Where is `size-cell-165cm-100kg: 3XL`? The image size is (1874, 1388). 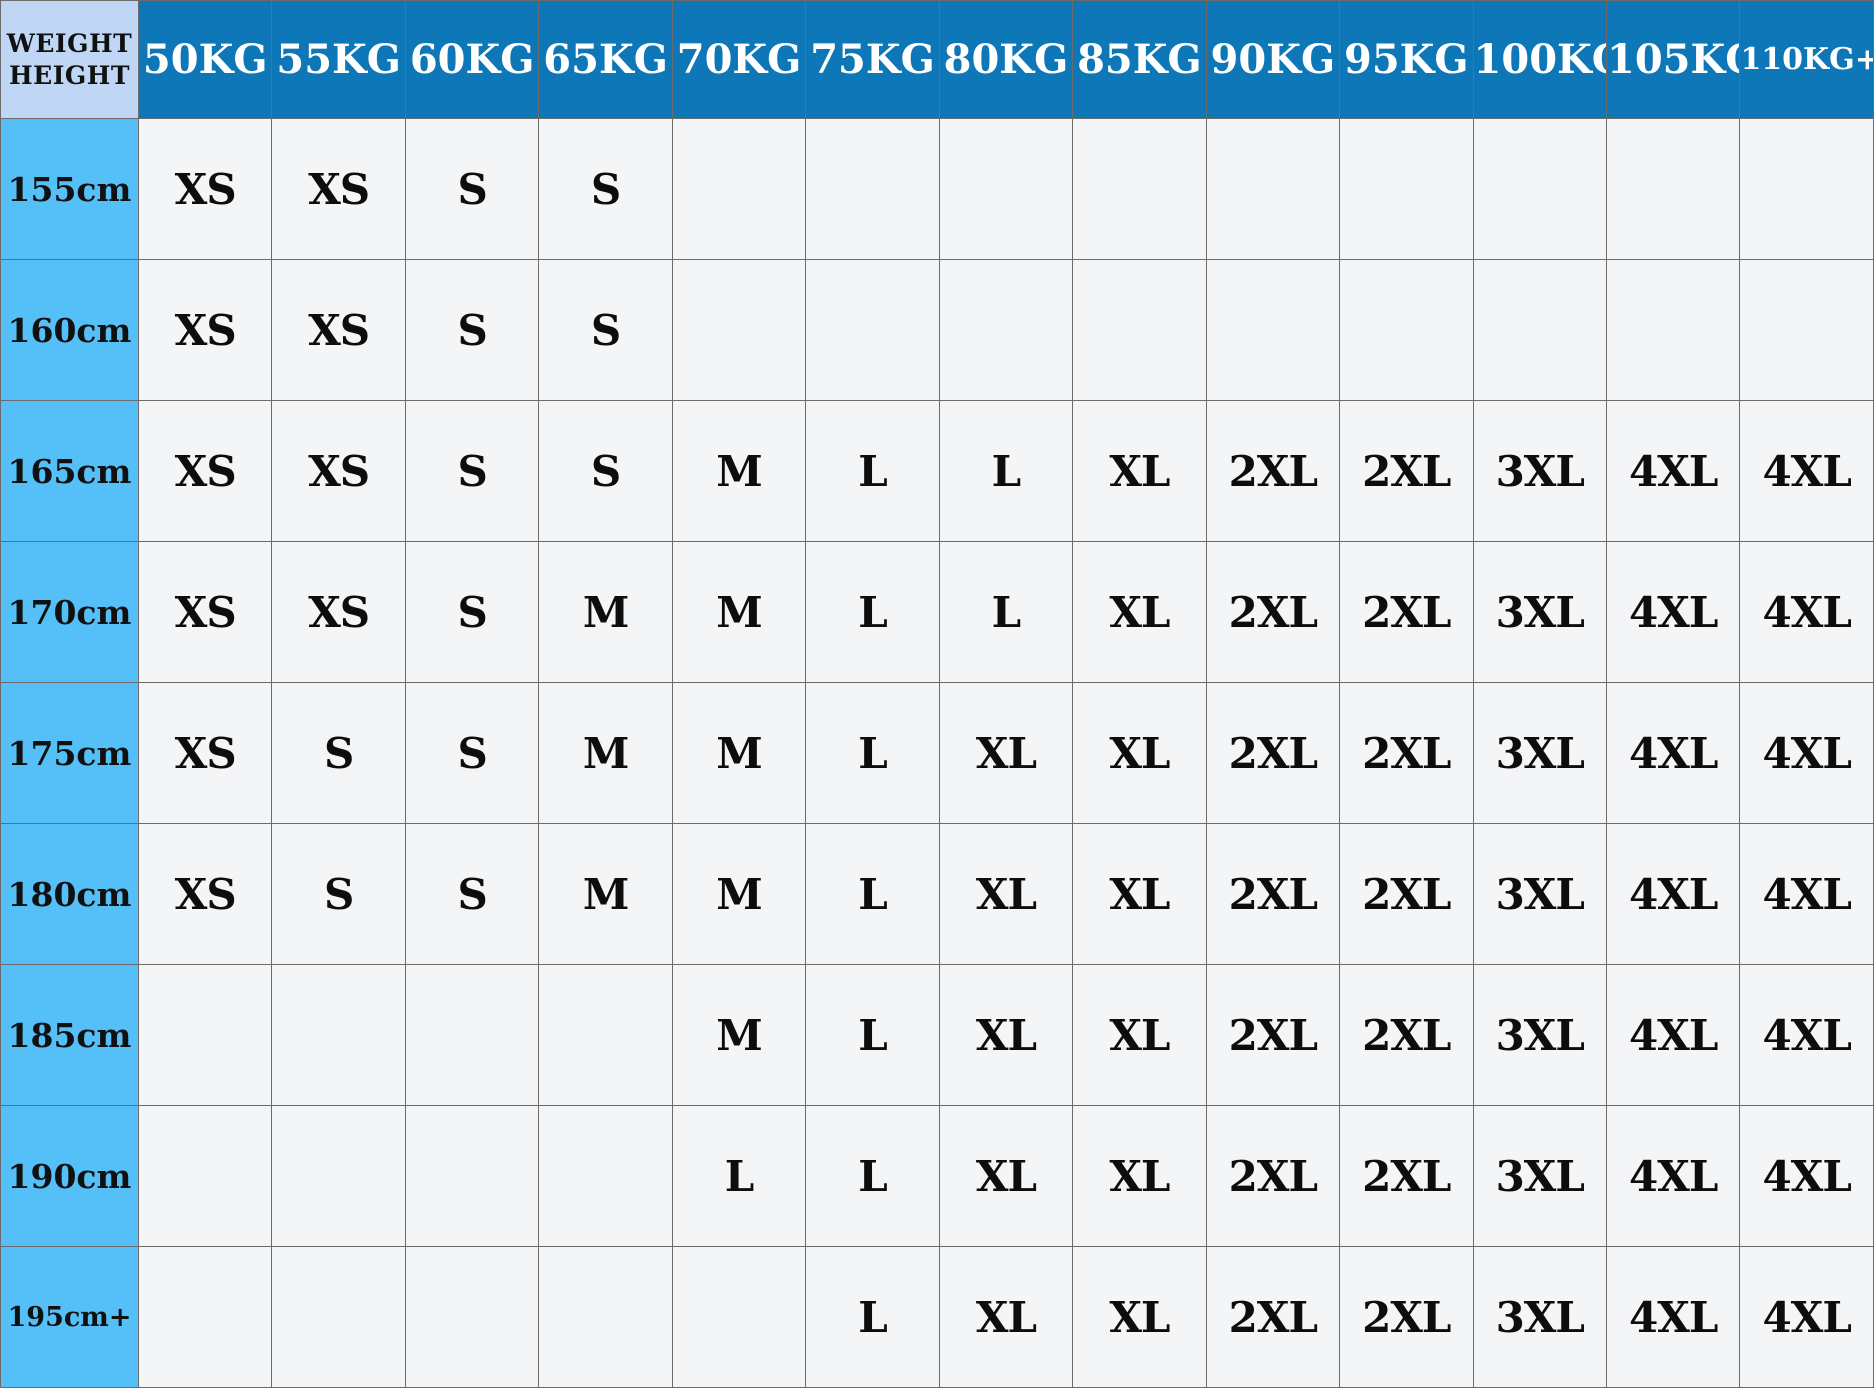 size-cell-165cm-100kg: 3XL is located at coordinates (1539, 471).